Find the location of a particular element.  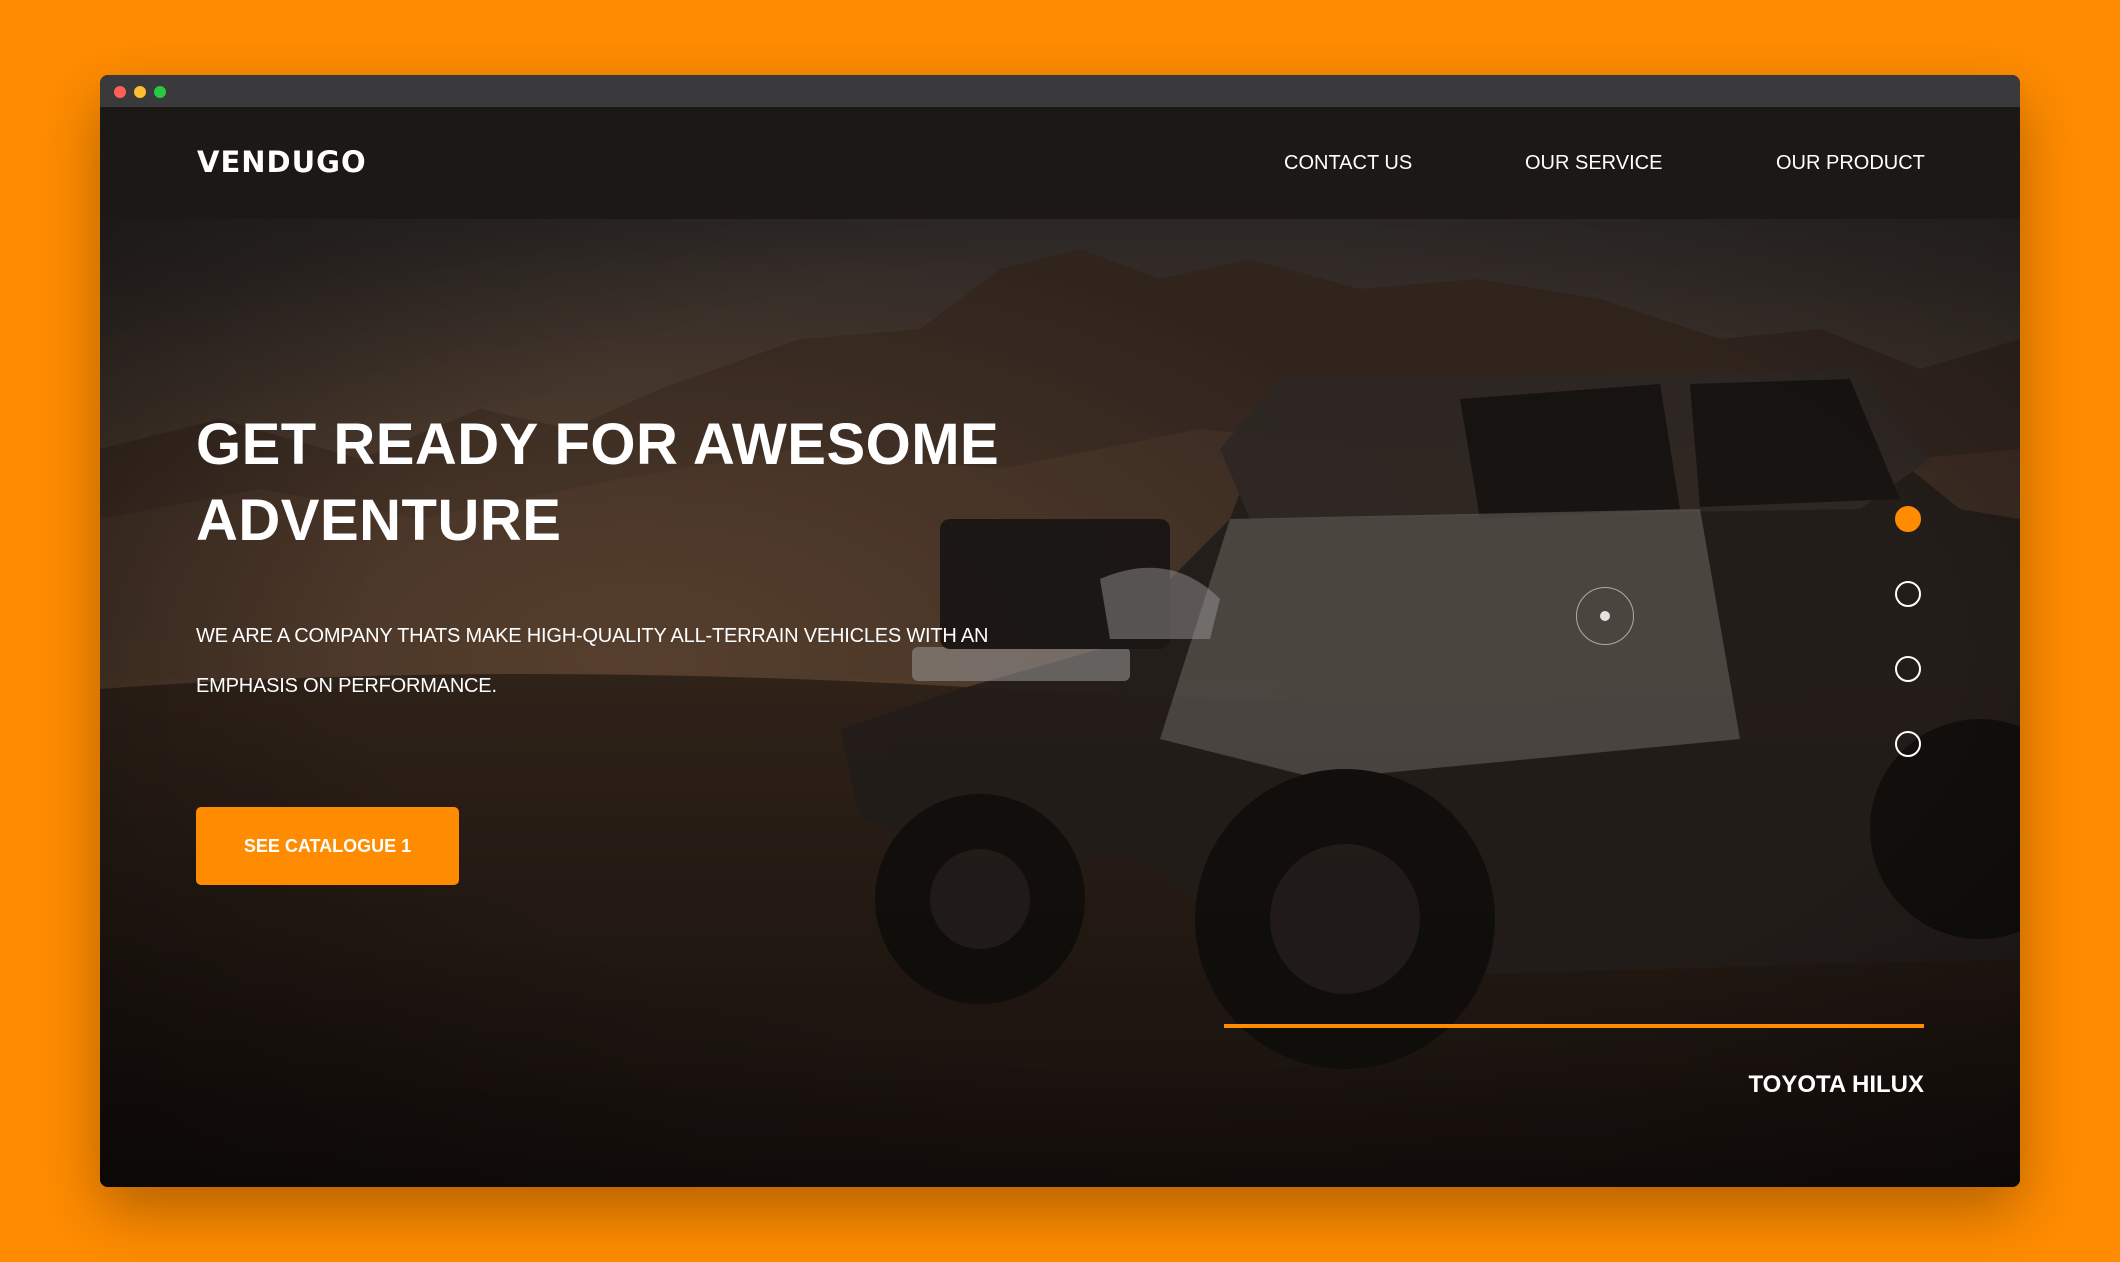

brand-logo: VENDUGO is located at coordinates (282, 162).